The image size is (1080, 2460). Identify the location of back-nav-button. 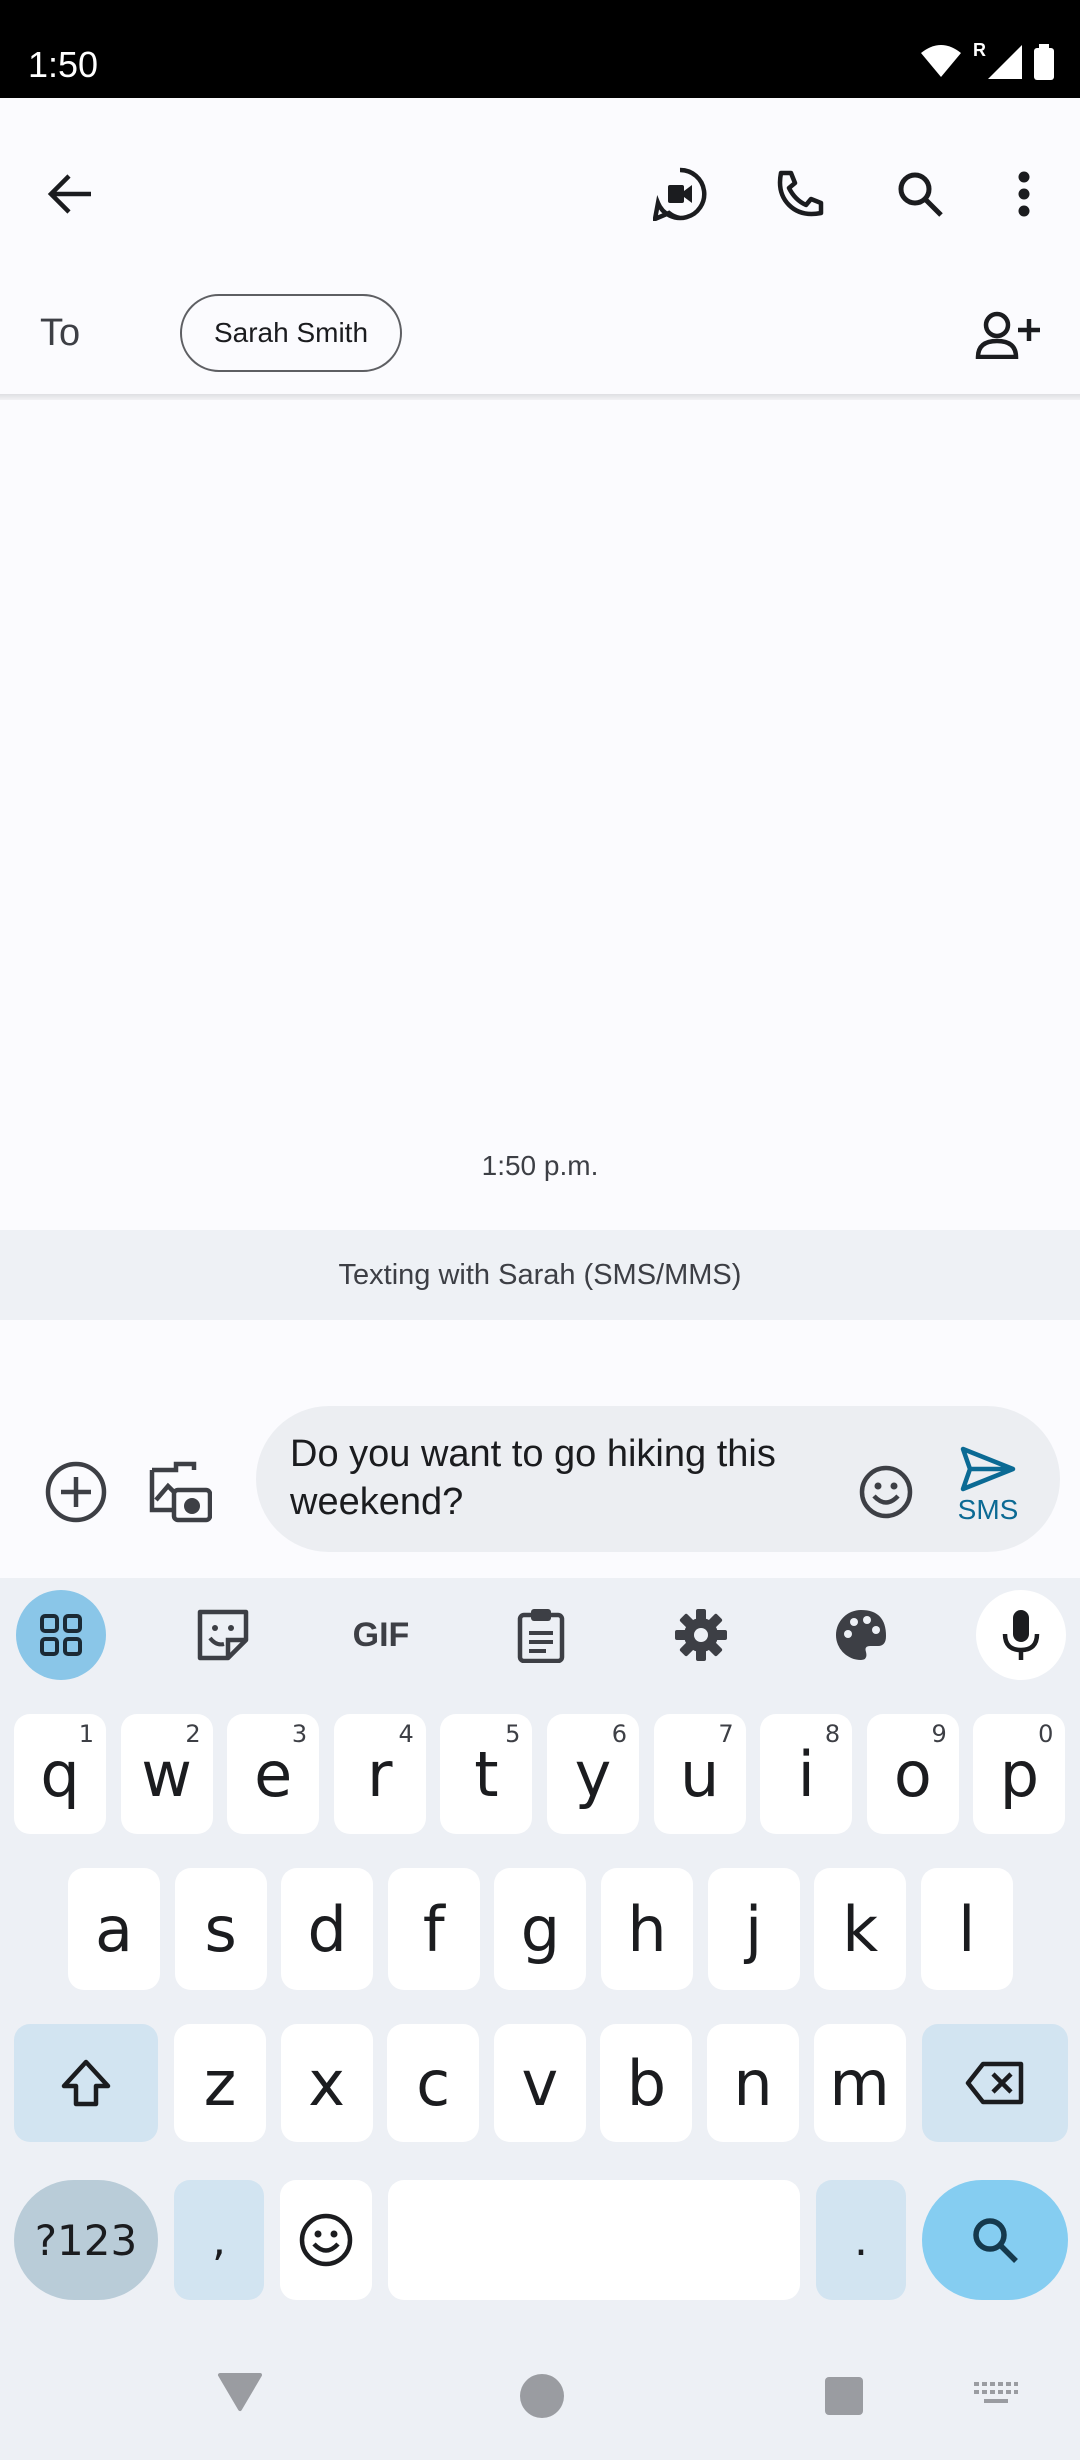
(240, 2392).